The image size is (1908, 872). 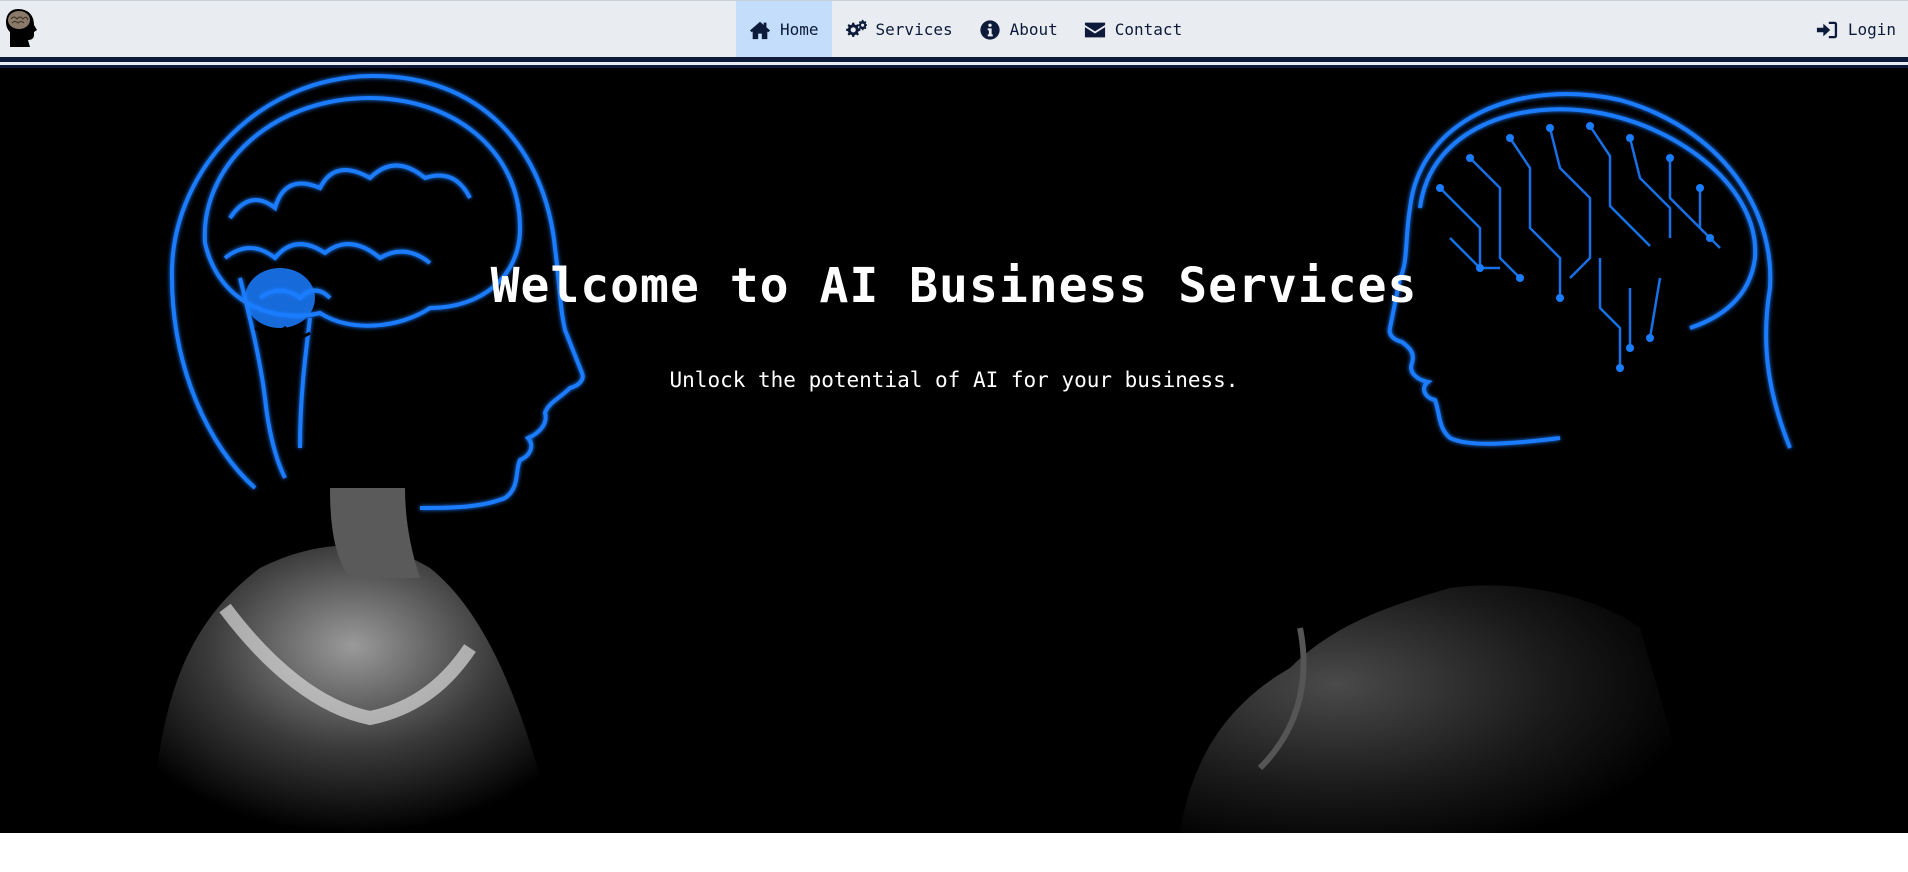 I want to click on info-circle-icon, so click(x=989, y=29).